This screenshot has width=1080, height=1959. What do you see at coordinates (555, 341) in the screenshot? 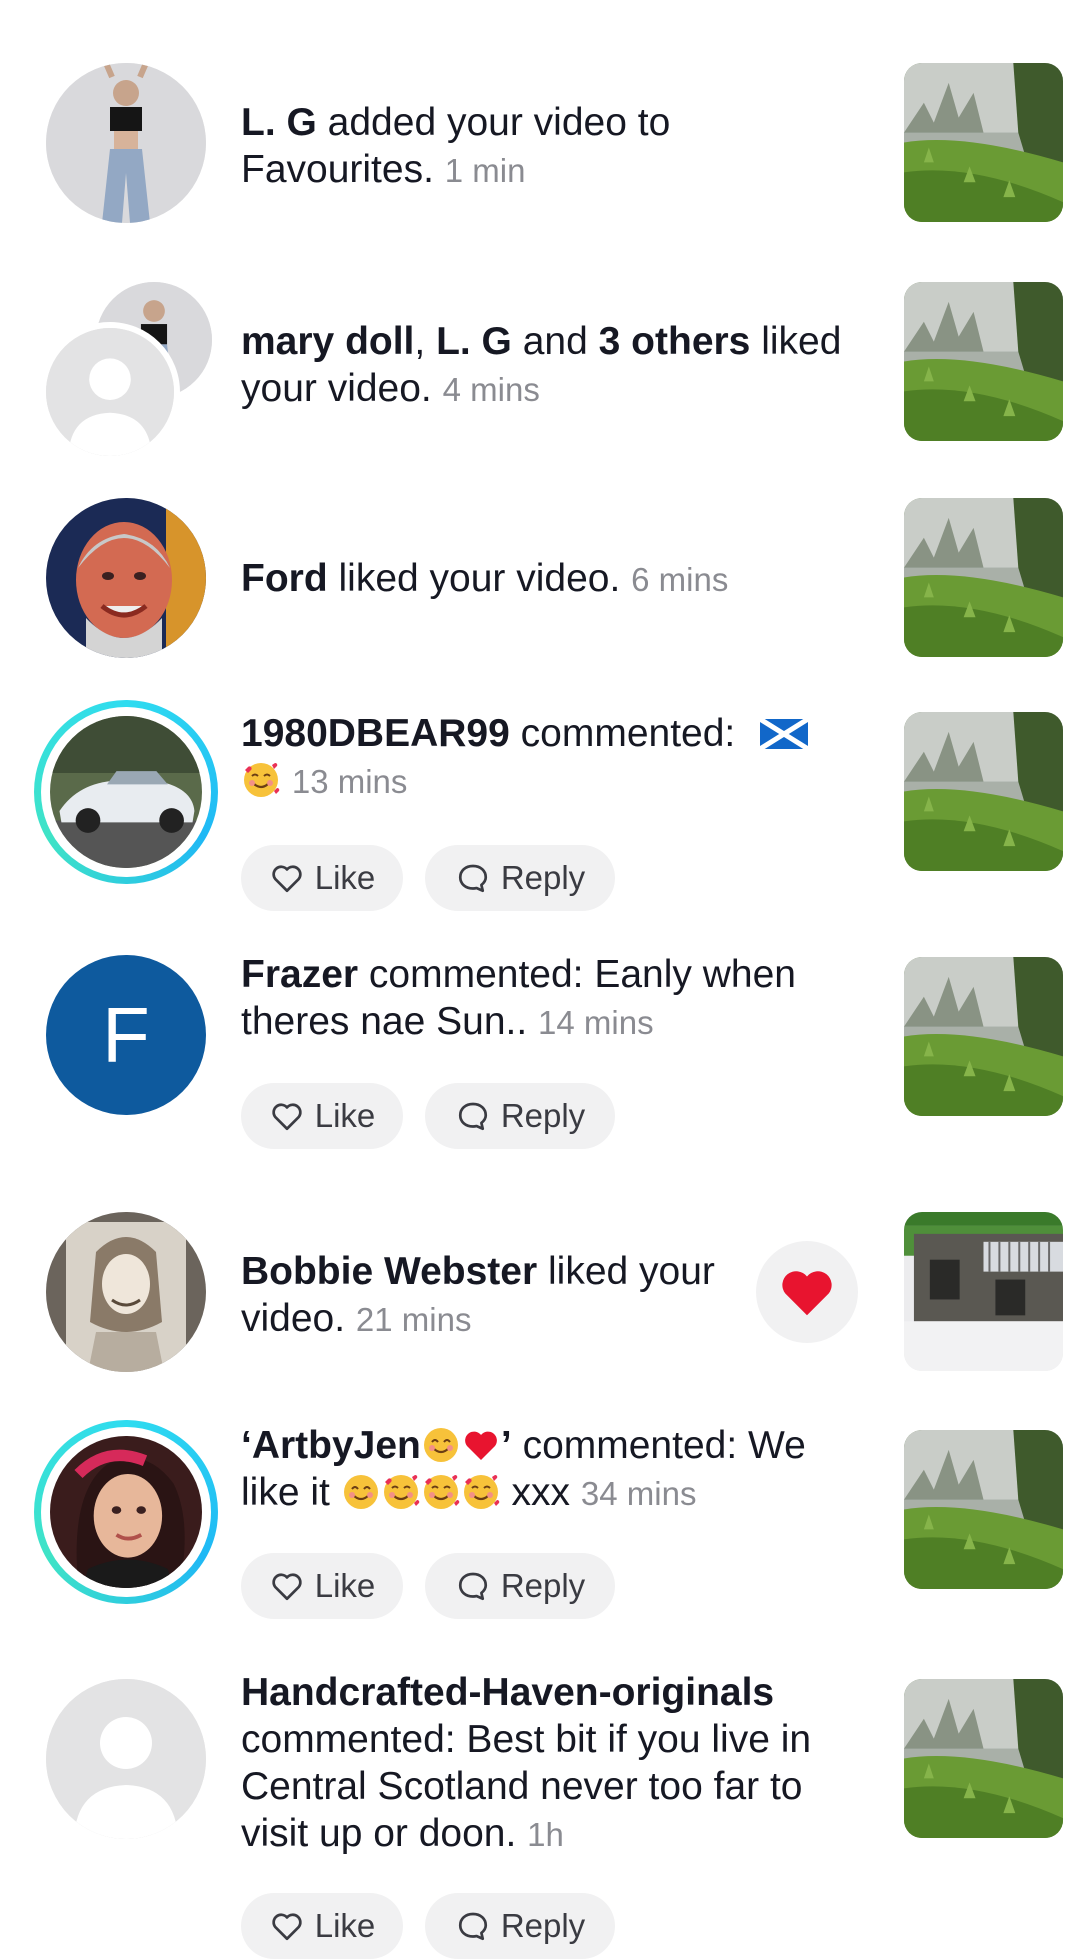
I see `separator-text: and` at bounding box center [555, 341].